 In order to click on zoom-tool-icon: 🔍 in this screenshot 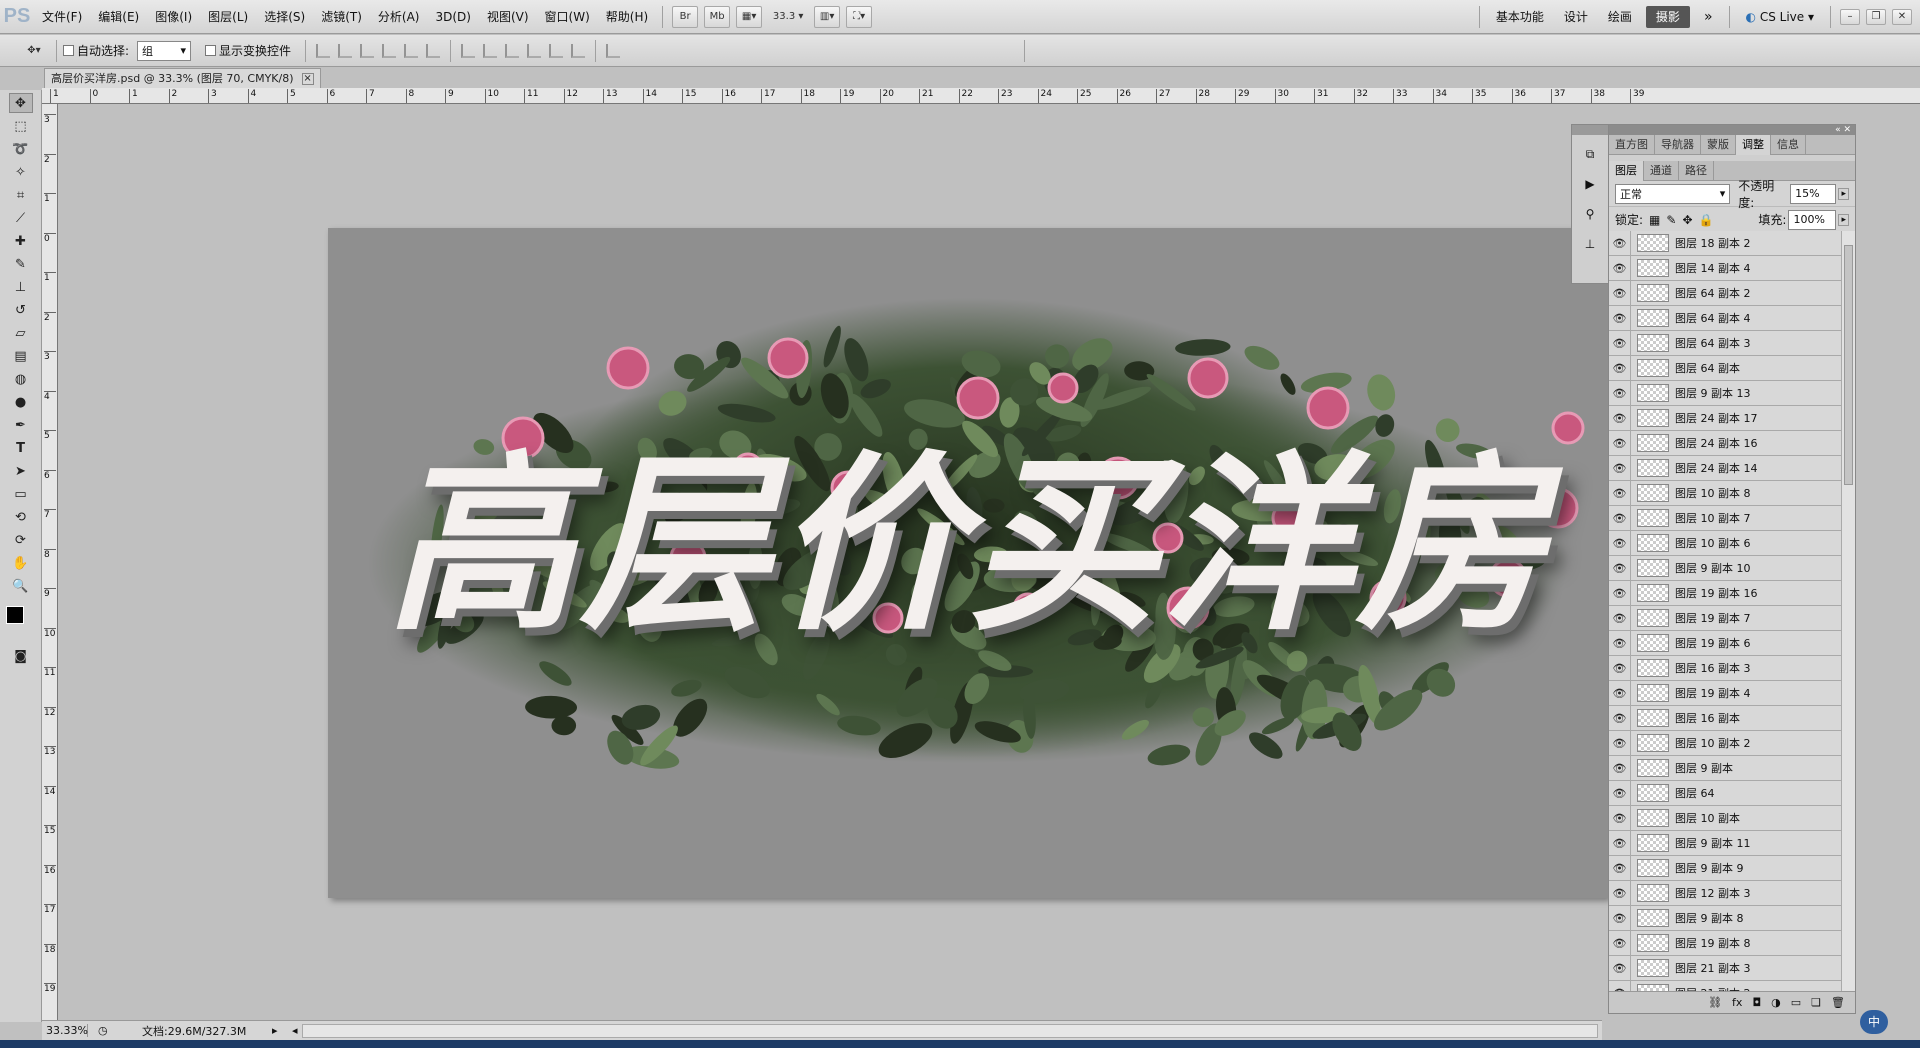, I will do `click(21, 586)`.